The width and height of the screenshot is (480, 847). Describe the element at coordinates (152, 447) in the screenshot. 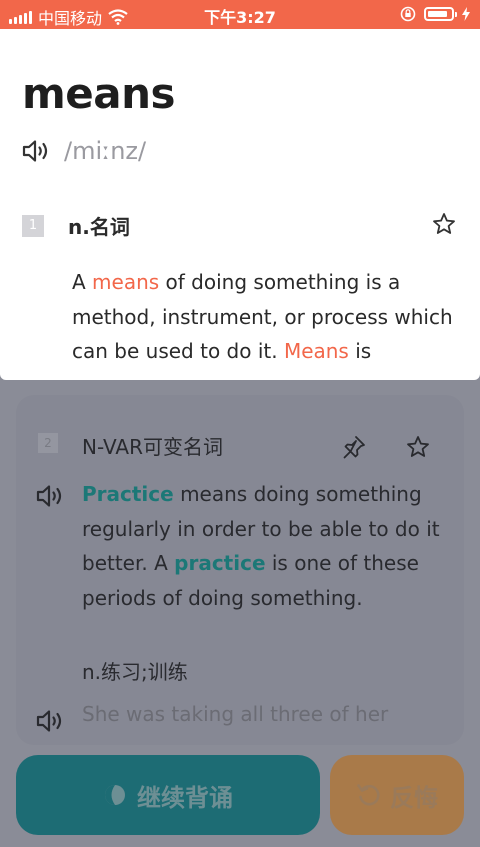

I see `part-of-speech: N-VAR可变名词` at that location.